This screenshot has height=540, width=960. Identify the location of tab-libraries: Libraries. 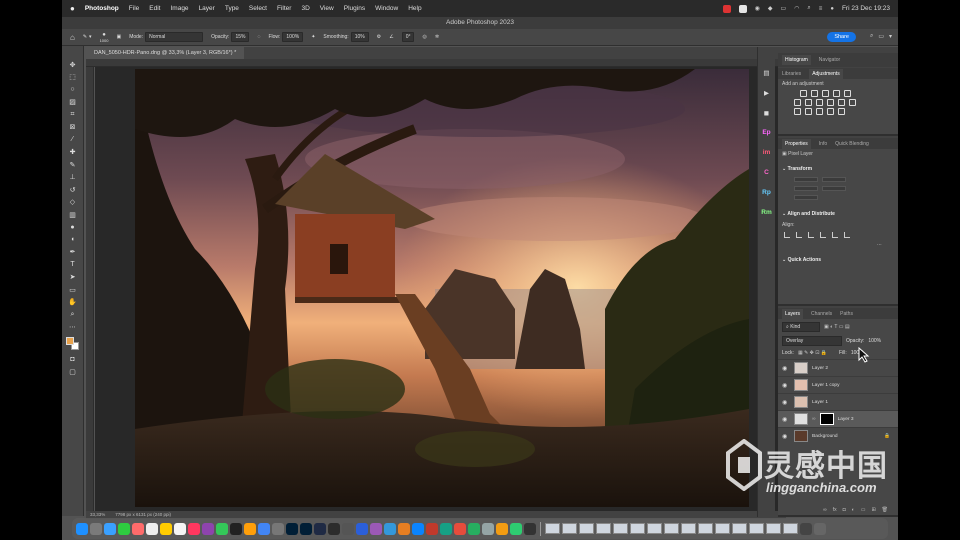
(791, 74).